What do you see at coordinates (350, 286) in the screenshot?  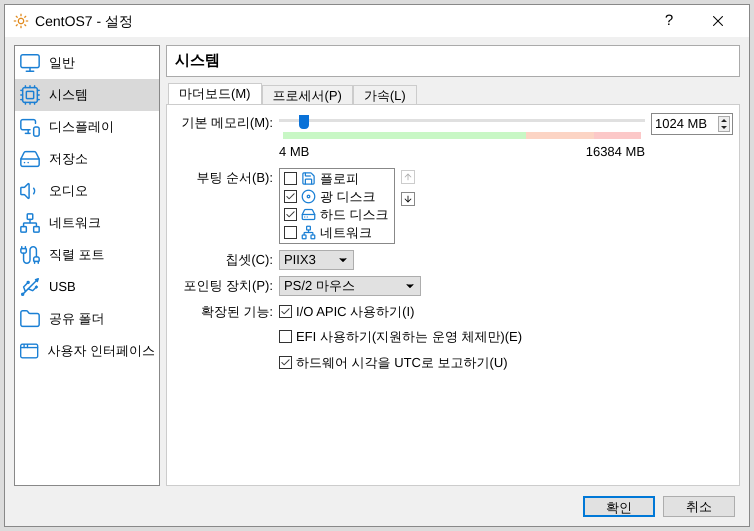 I see `dropdown: PS/2 마우스` at bounding box center [350, 286].